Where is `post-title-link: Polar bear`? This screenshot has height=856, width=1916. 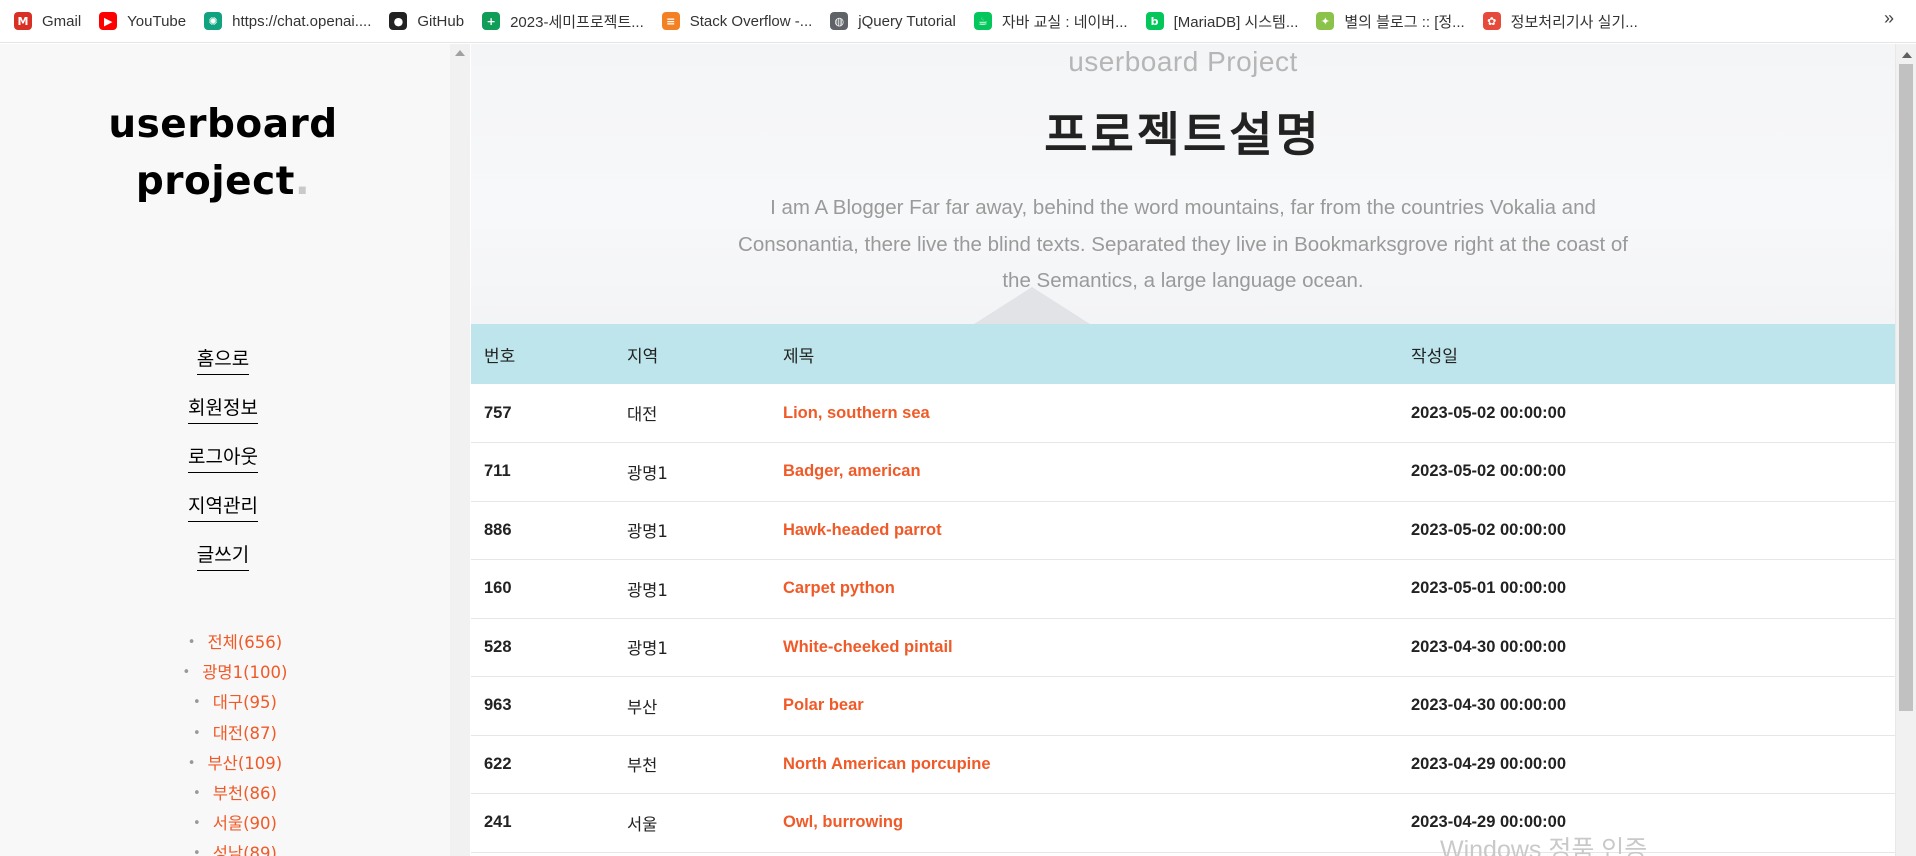
post-title-link: Polar bear is located at coordinates (823, 705).